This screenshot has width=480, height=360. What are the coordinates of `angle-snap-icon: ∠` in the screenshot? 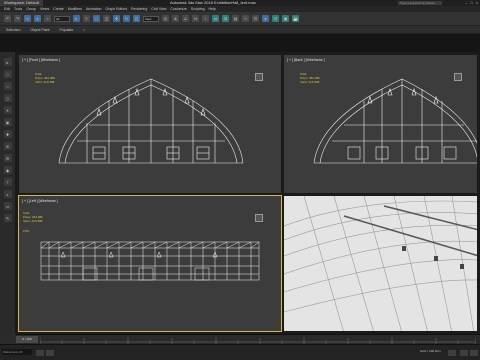 It's located at (185, 18).